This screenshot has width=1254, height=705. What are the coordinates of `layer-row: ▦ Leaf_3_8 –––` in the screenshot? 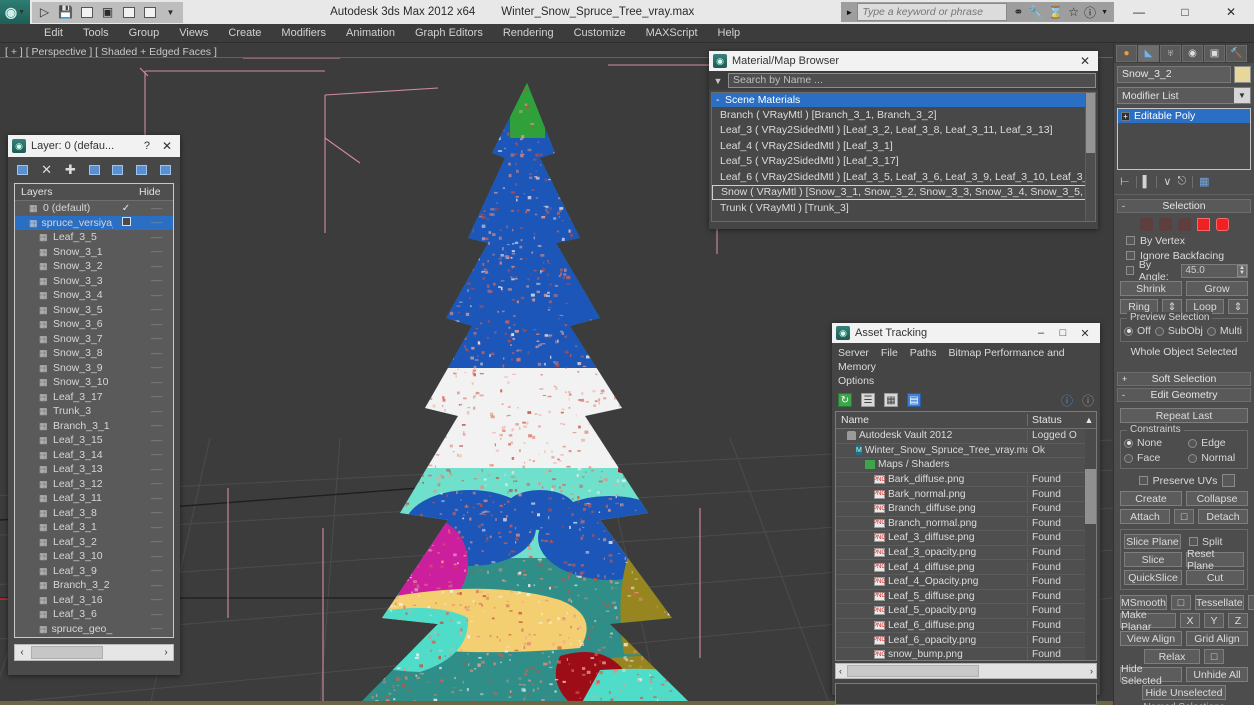 It's located at (94, 513).